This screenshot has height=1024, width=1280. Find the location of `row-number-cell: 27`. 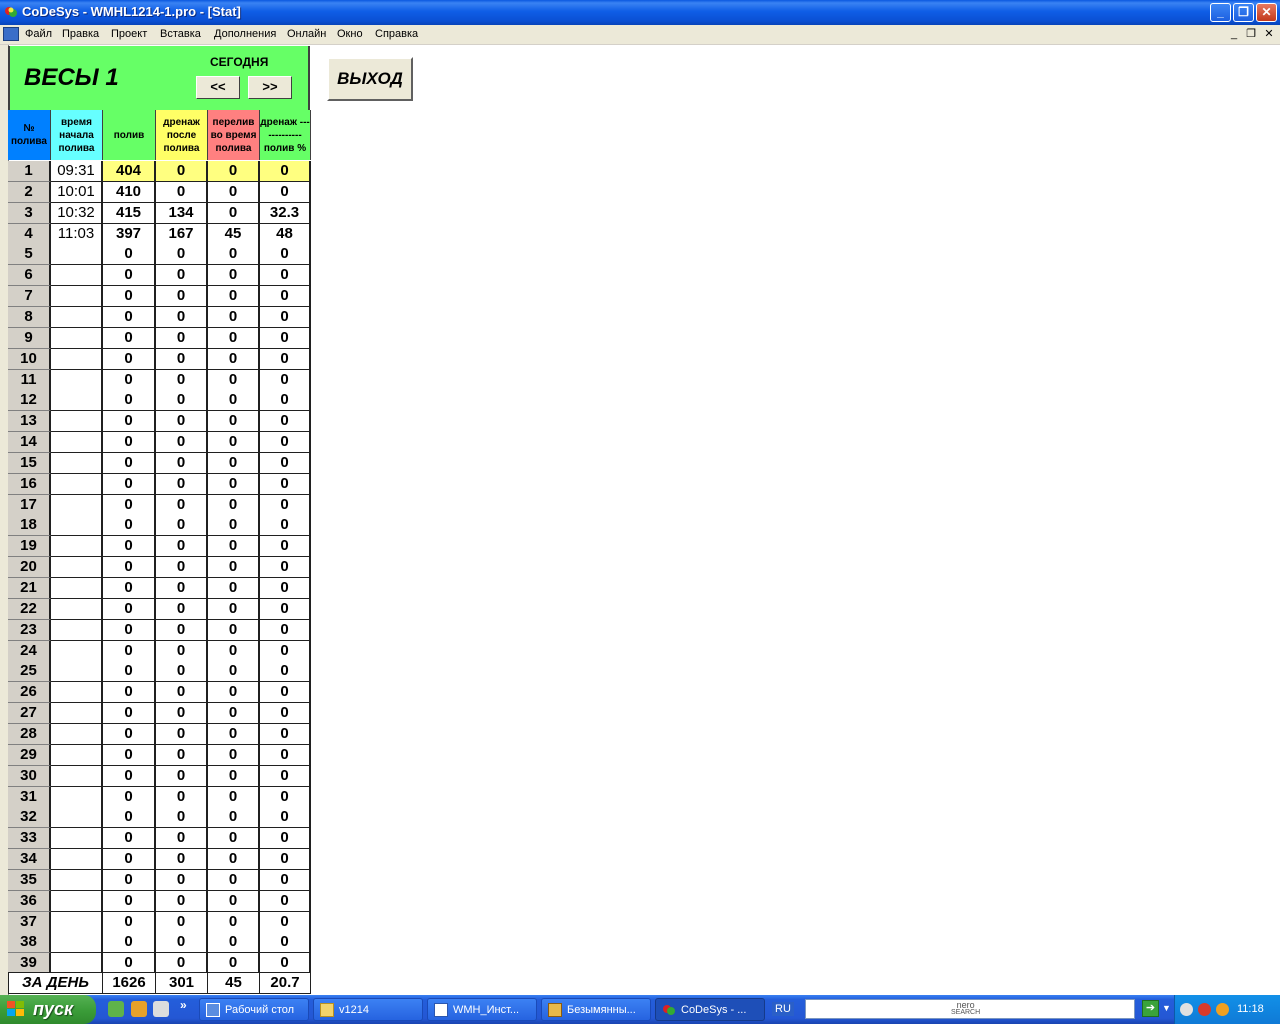

row-number-cell: 27 is located at coordinates (29, 714).